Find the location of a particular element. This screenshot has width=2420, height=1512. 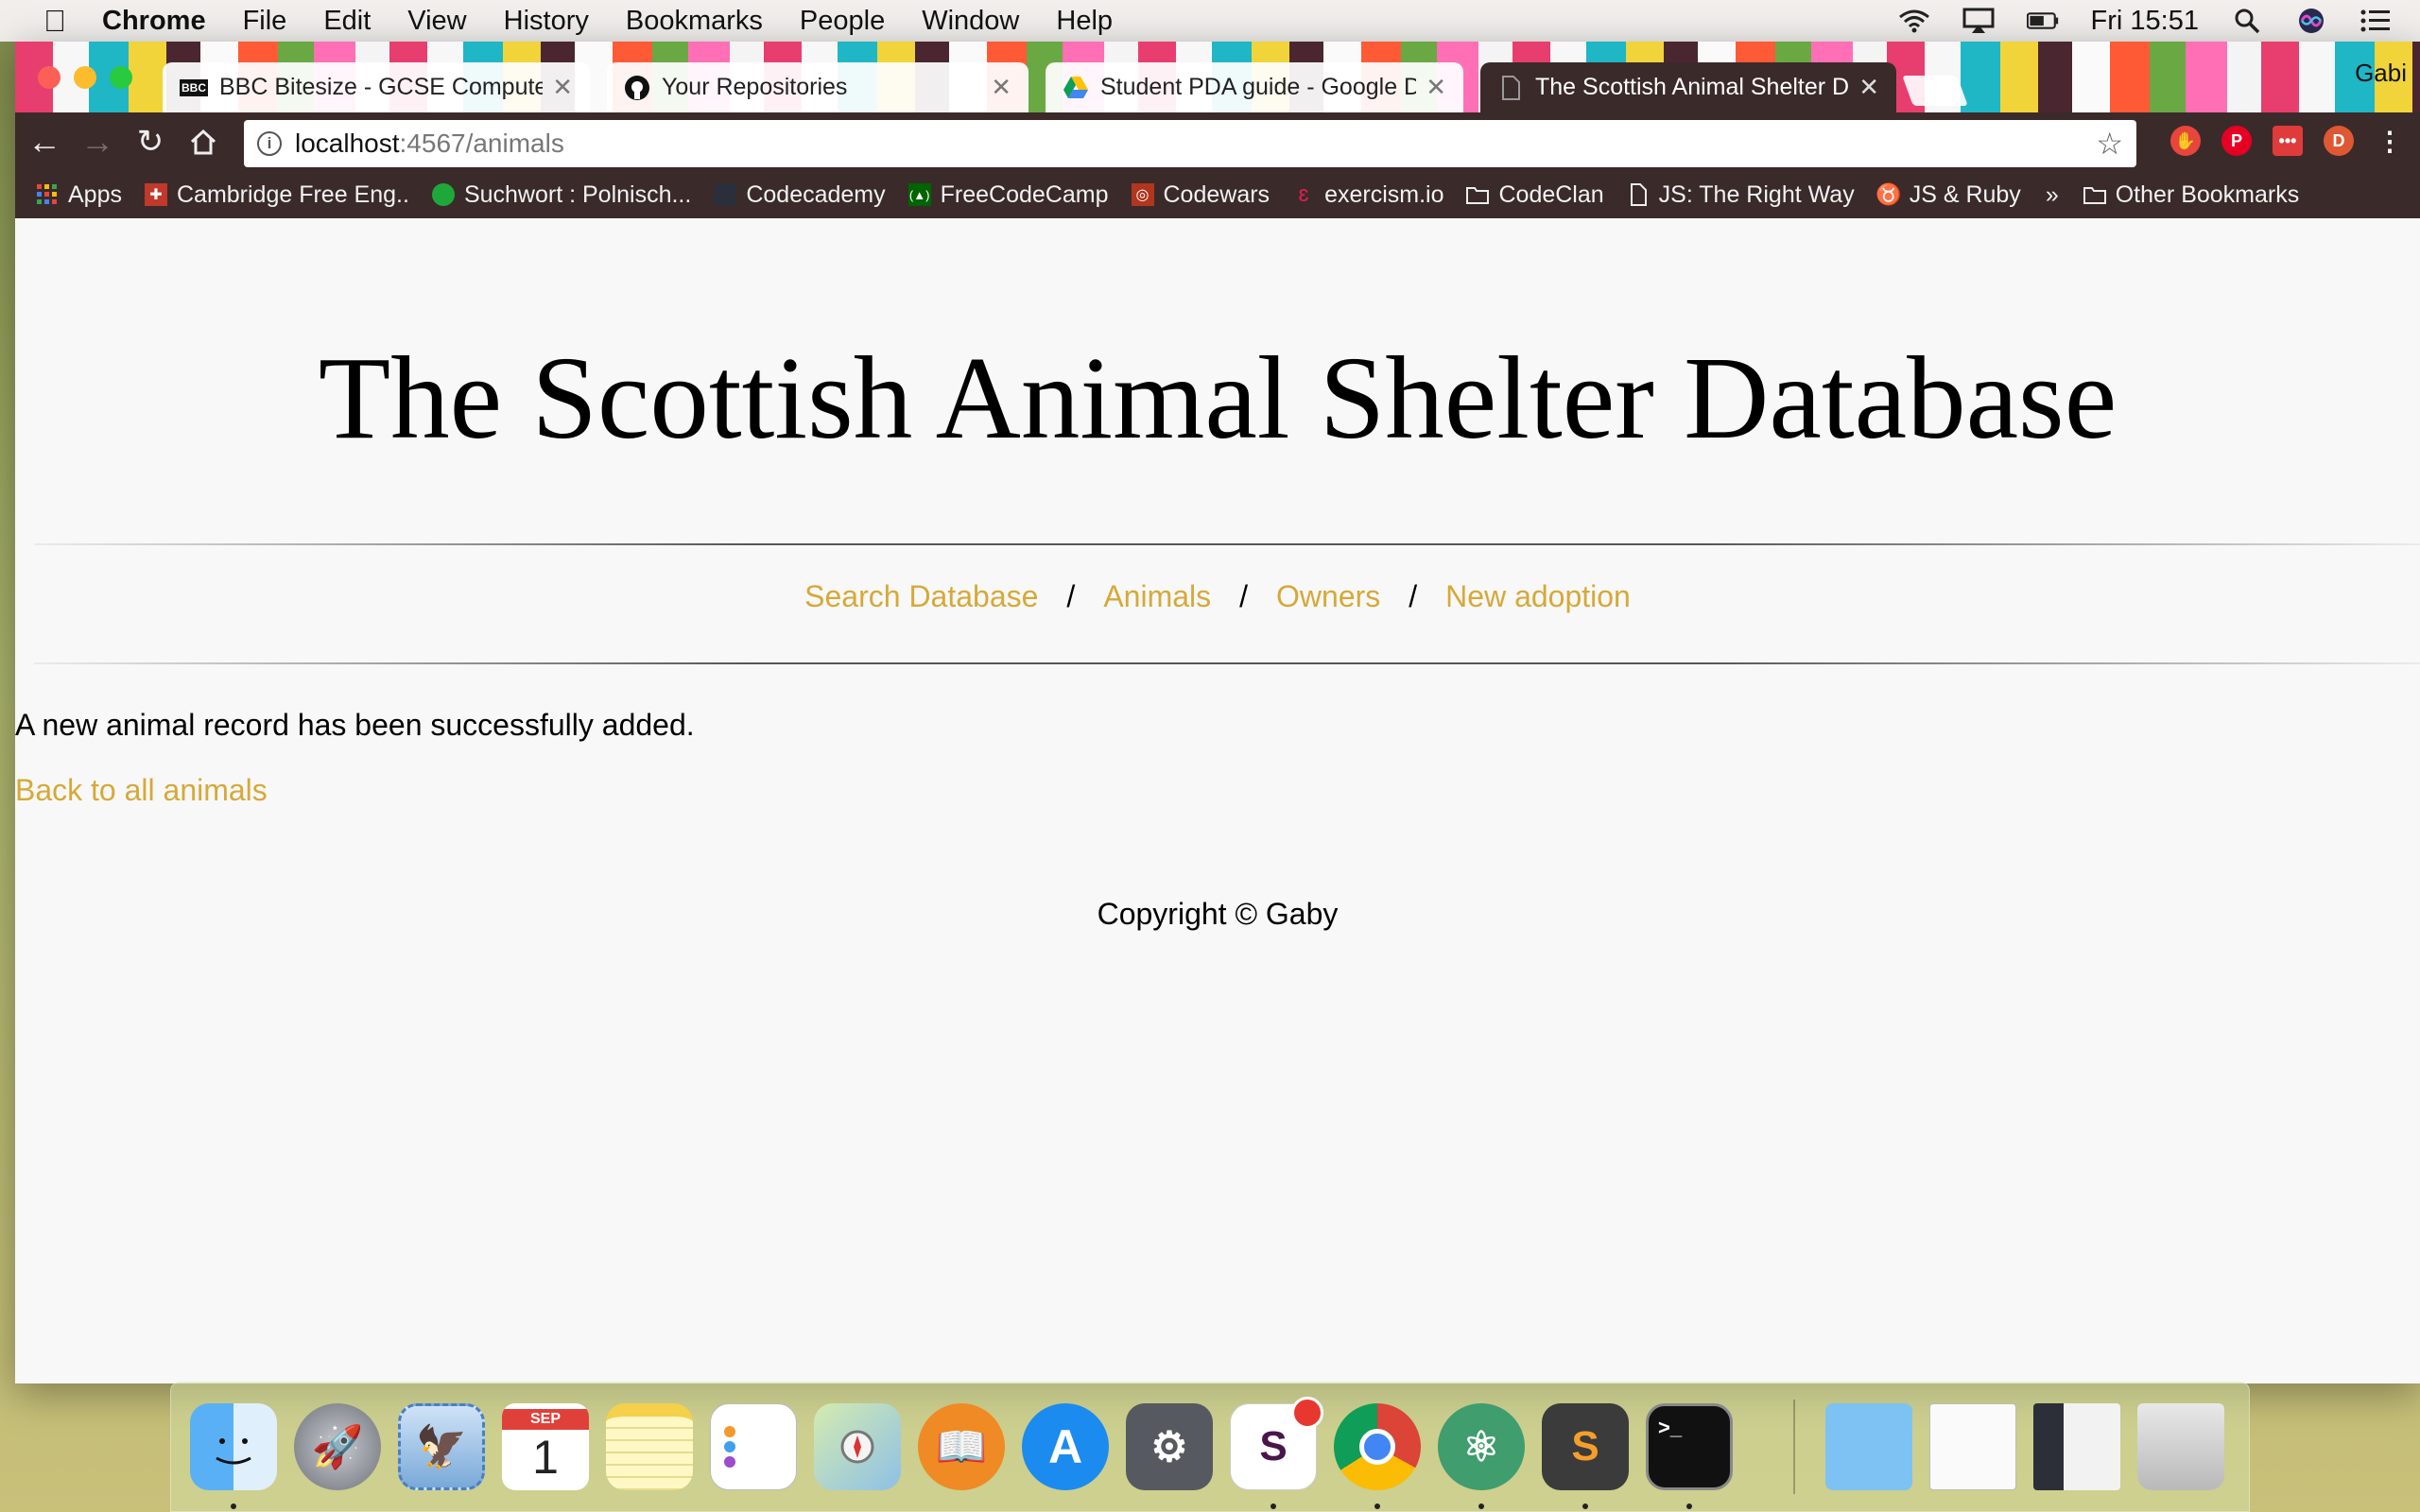

bookmark-codecademy: Codecademy is located at coordinates (800, 195).